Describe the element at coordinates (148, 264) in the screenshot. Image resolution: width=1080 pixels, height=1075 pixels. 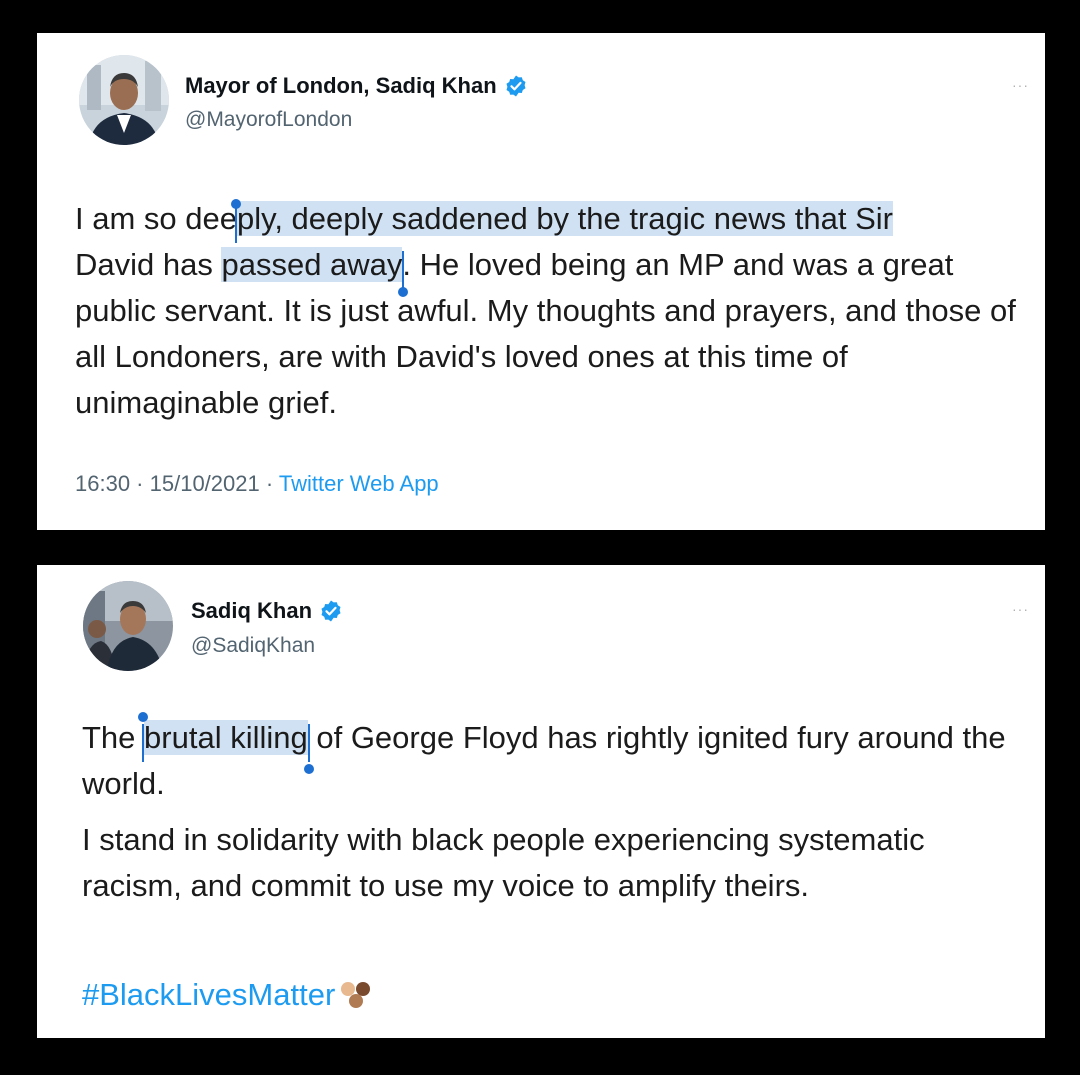
I see `text-segment: David has` at that location.